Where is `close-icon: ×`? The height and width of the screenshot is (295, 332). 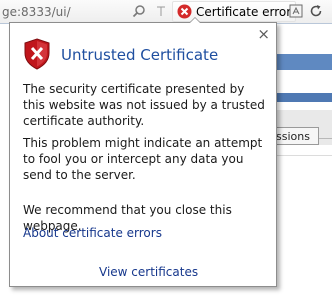
close-icon: × is located at coordinates (263, 34).